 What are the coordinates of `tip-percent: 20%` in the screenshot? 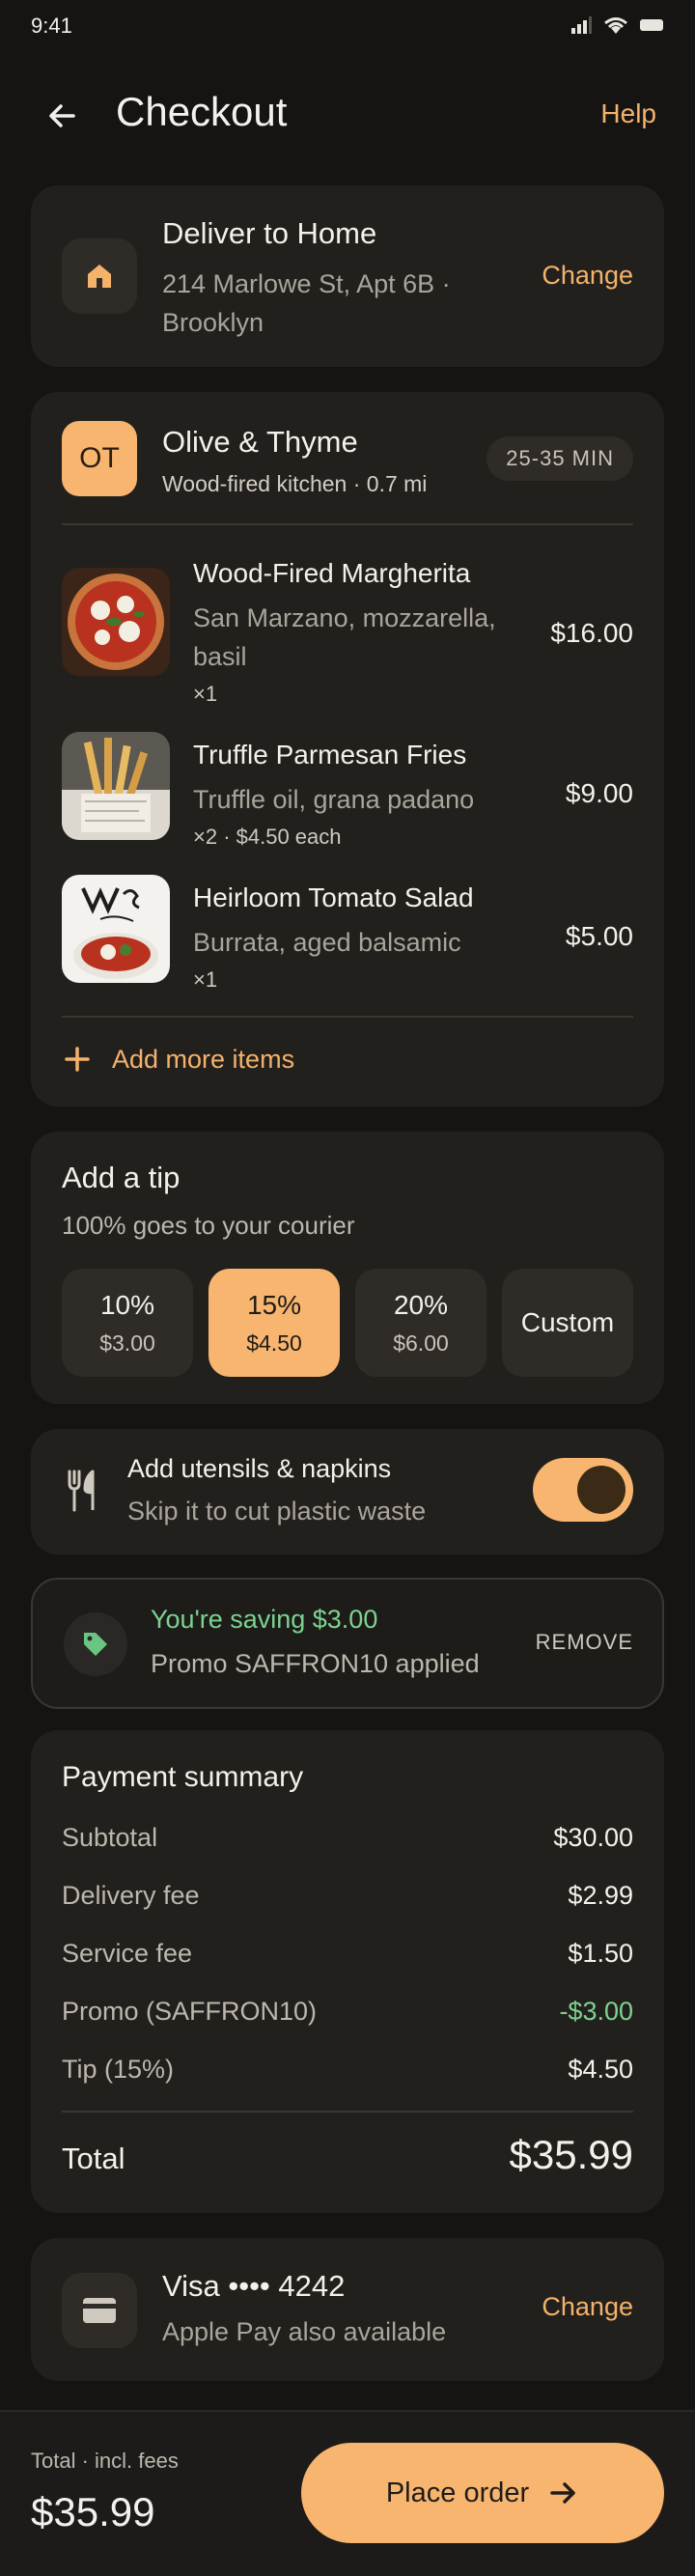 It's located at (421, 1305).